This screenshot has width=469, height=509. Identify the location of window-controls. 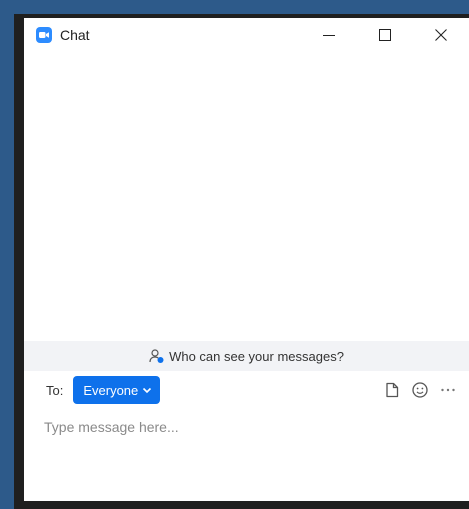
(385, 35).